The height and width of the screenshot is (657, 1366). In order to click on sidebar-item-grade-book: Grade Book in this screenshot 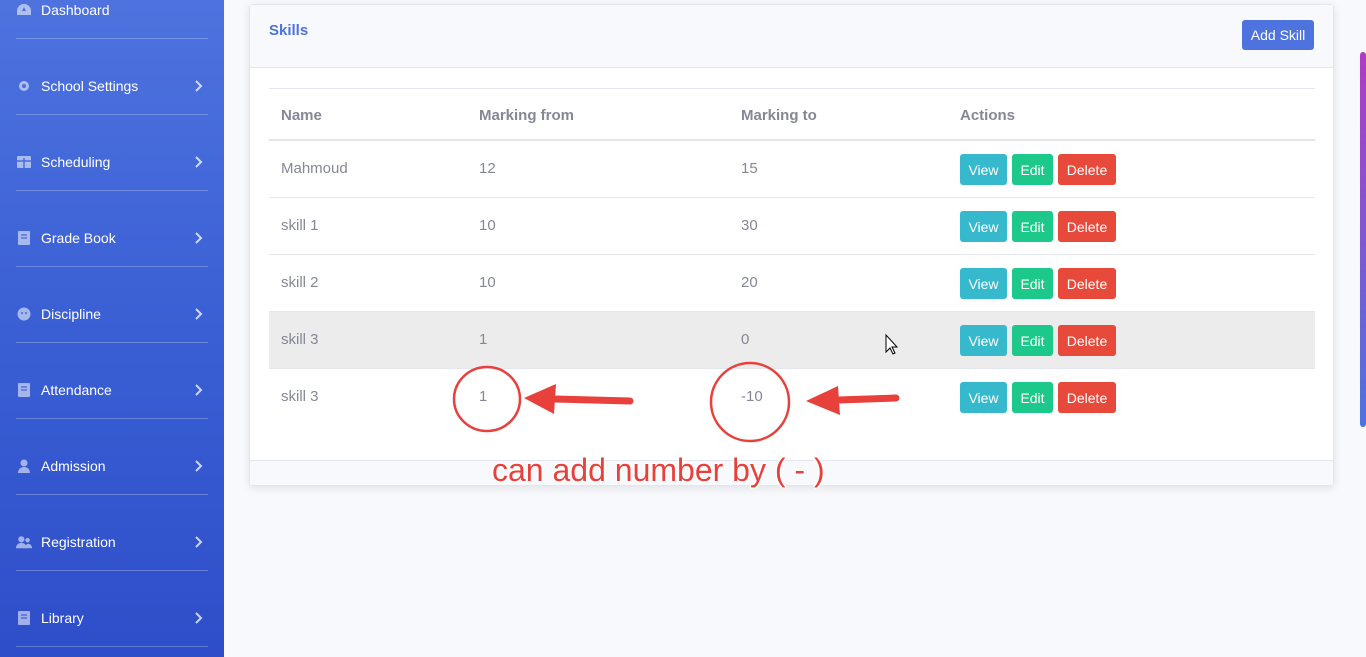, I will do `click(112, 238)`.